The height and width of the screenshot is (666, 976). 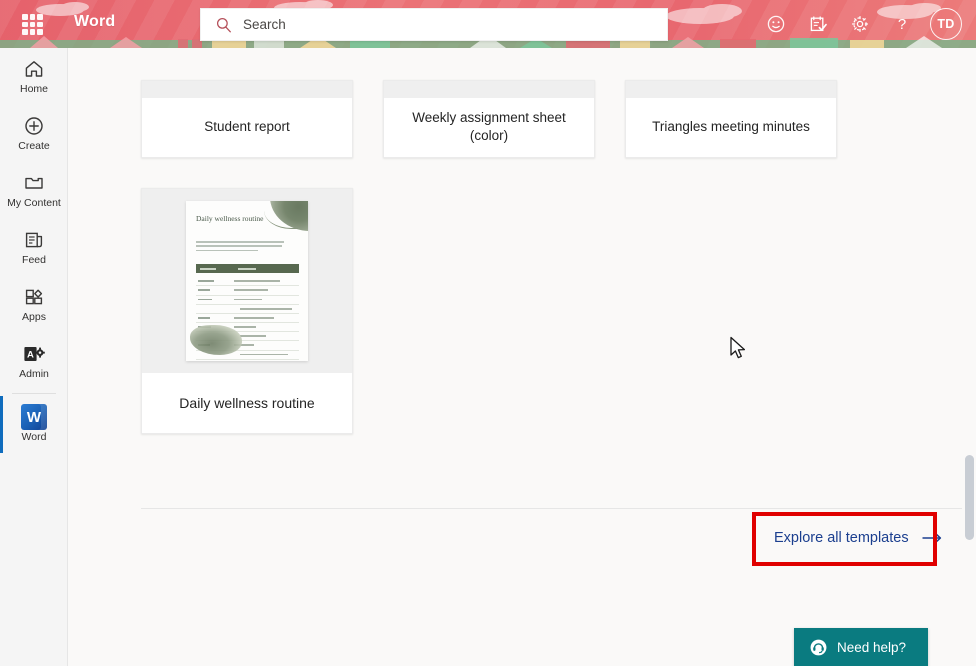 I want to click on feed-icon, so click(x=34, y=240).